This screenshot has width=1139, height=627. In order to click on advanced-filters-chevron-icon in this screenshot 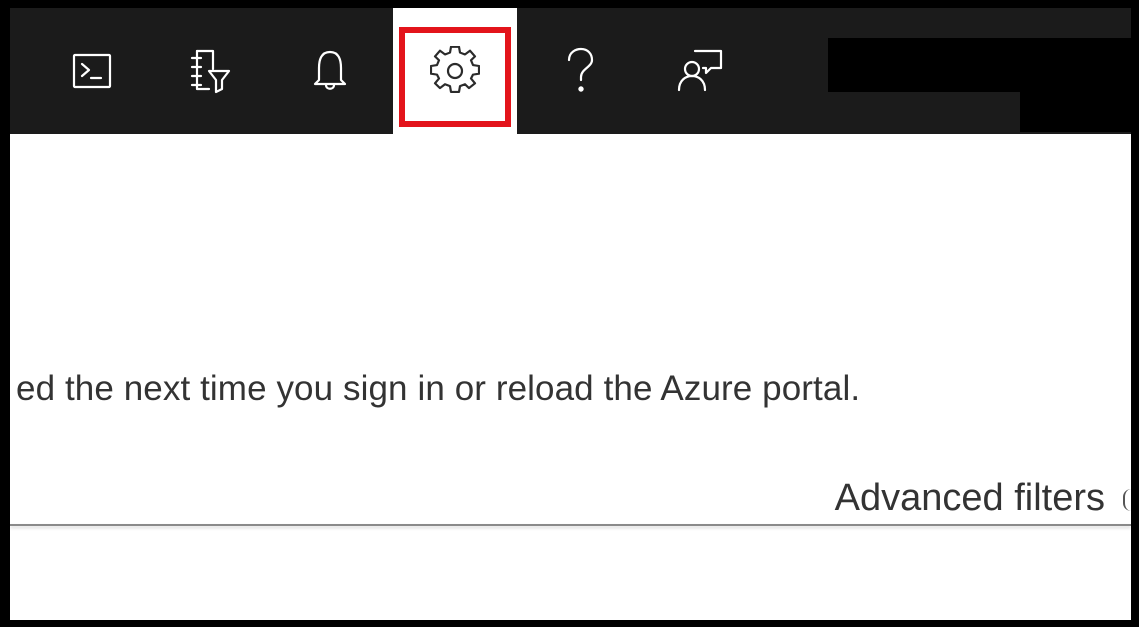, I will do `click(1127, 500)`.